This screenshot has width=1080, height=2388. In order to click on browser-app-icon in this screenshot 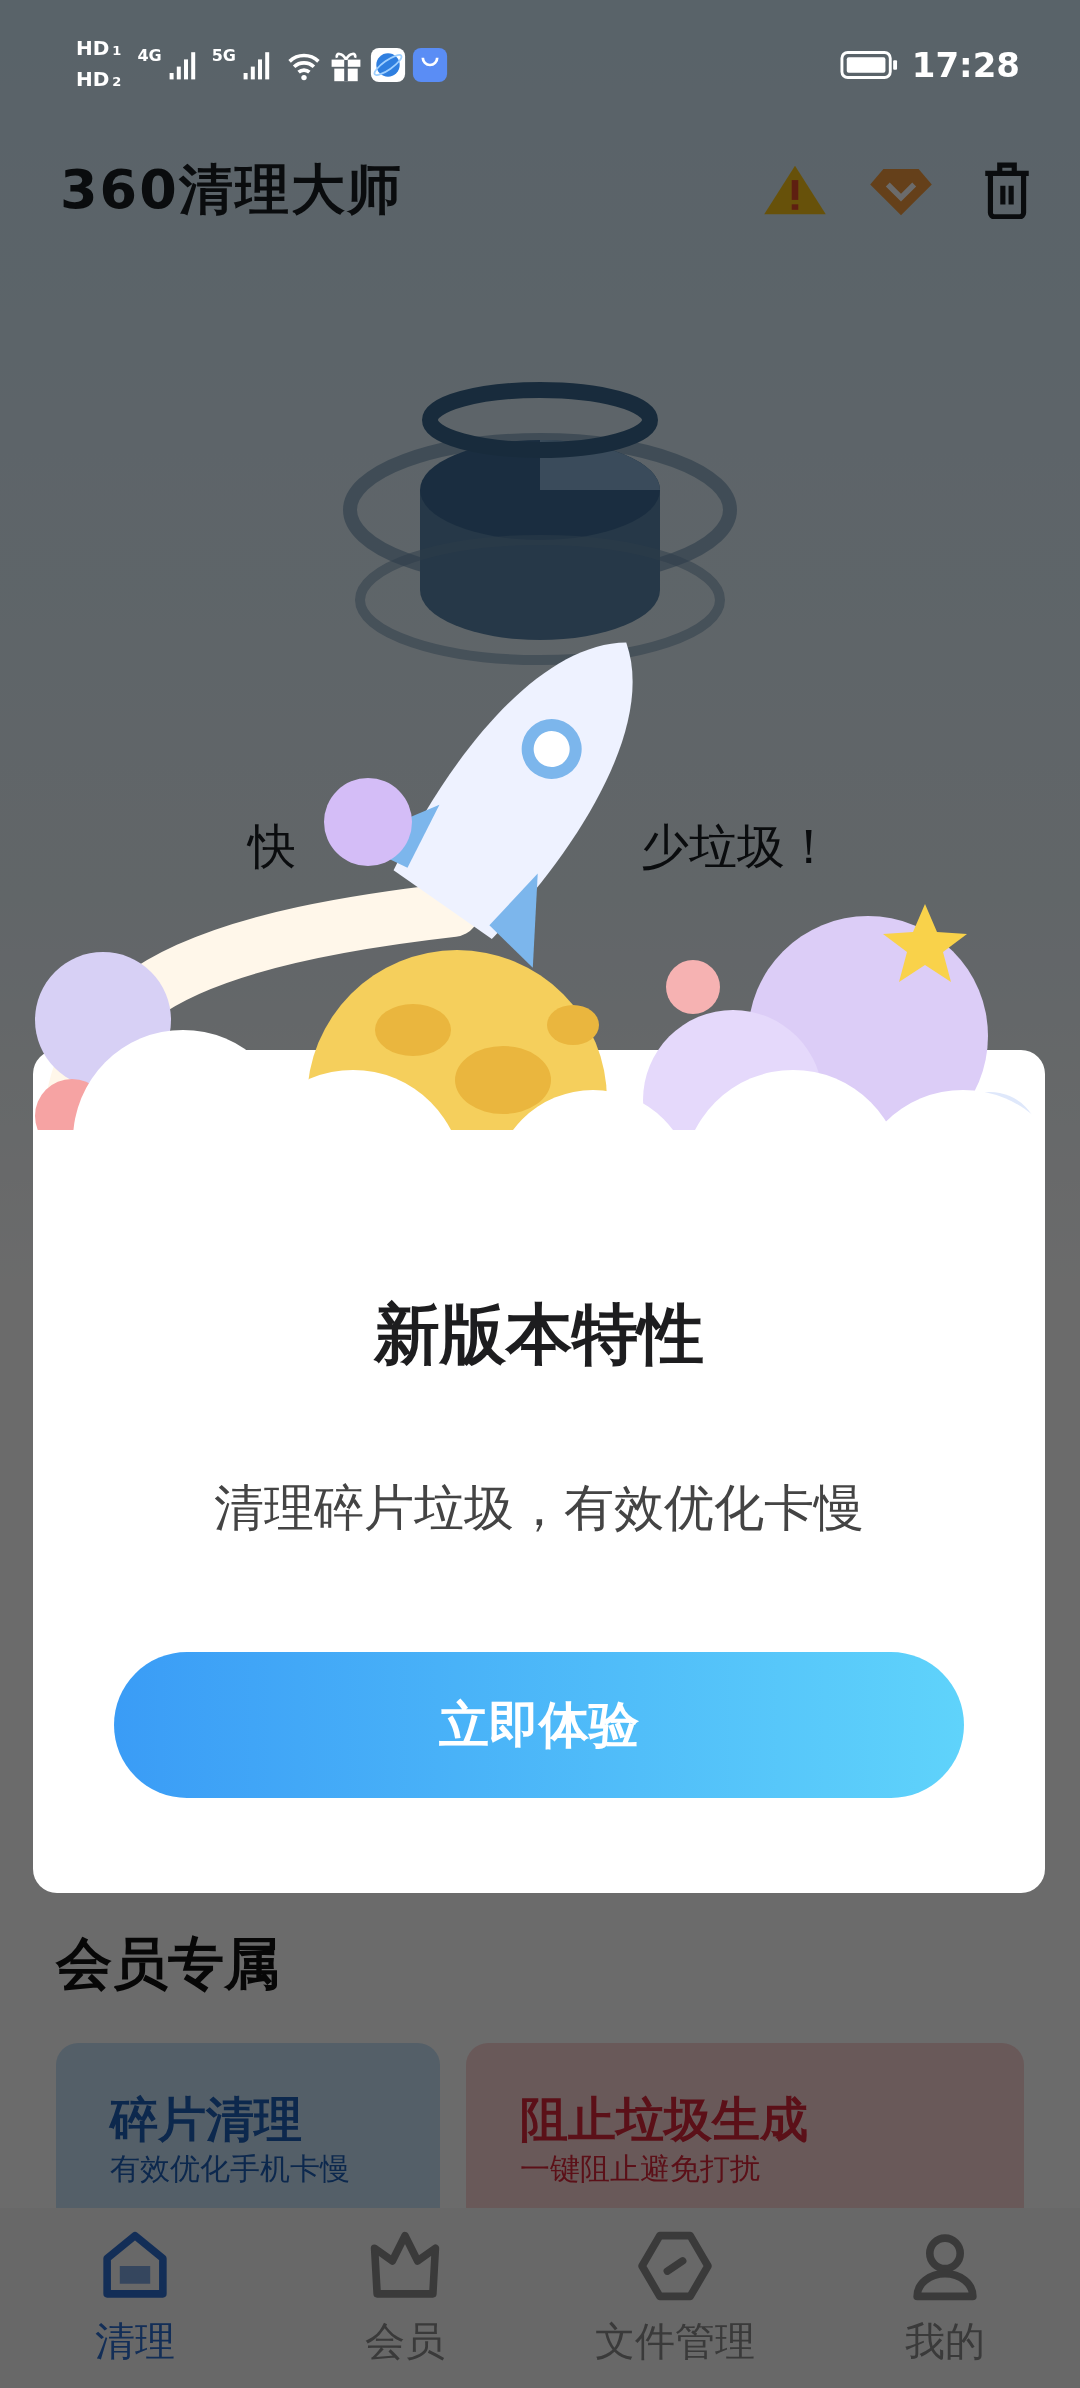, I will do `click(387, 65)`.